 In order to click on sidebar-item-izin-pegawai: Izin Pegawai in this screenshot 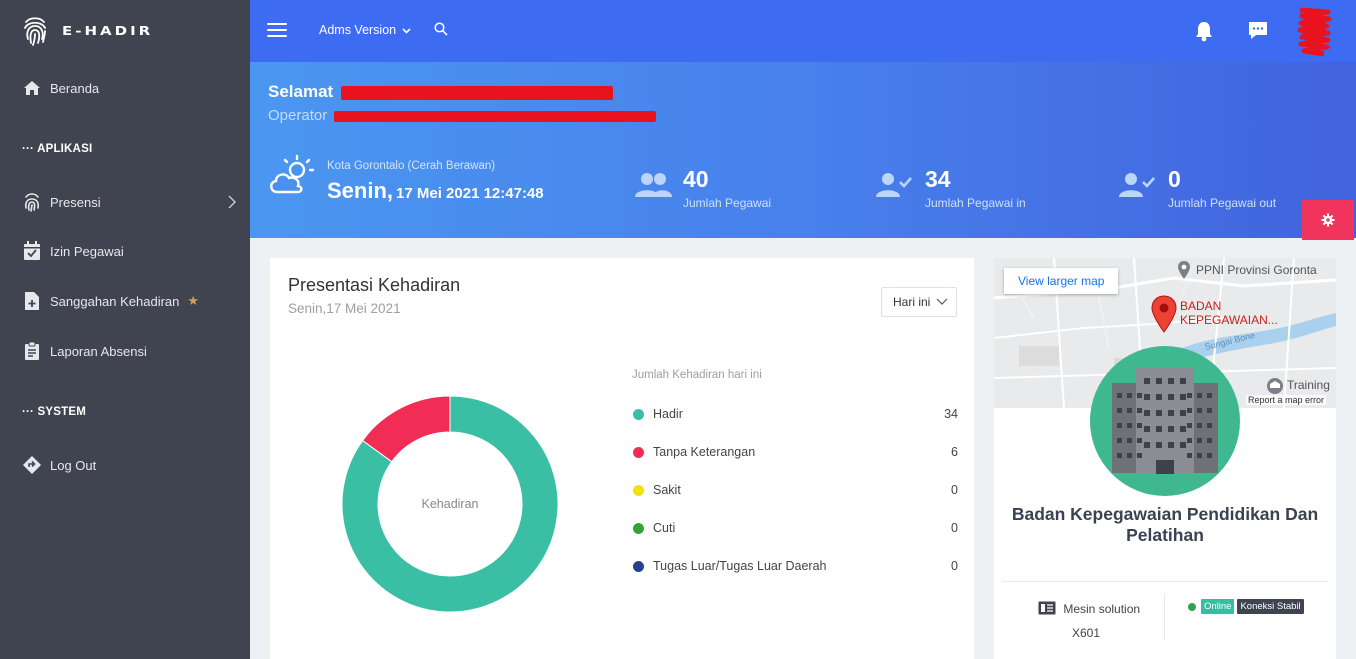, I will do `click(125, 251)`.